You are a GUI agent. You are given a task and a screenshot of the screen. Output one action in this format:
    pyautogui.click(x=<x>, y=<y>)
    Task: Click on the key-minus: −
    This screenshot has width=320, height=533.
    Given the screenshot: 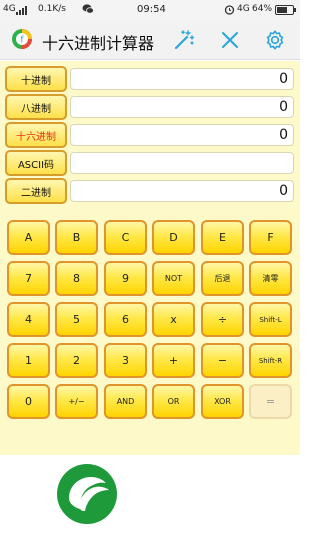 What is the action you would take?
    pyautogui.click(x=222, y=360)
    